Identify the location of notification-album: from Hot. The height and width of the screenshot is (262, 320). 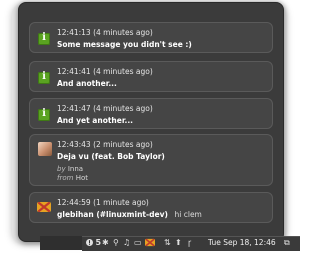
(72, 178).